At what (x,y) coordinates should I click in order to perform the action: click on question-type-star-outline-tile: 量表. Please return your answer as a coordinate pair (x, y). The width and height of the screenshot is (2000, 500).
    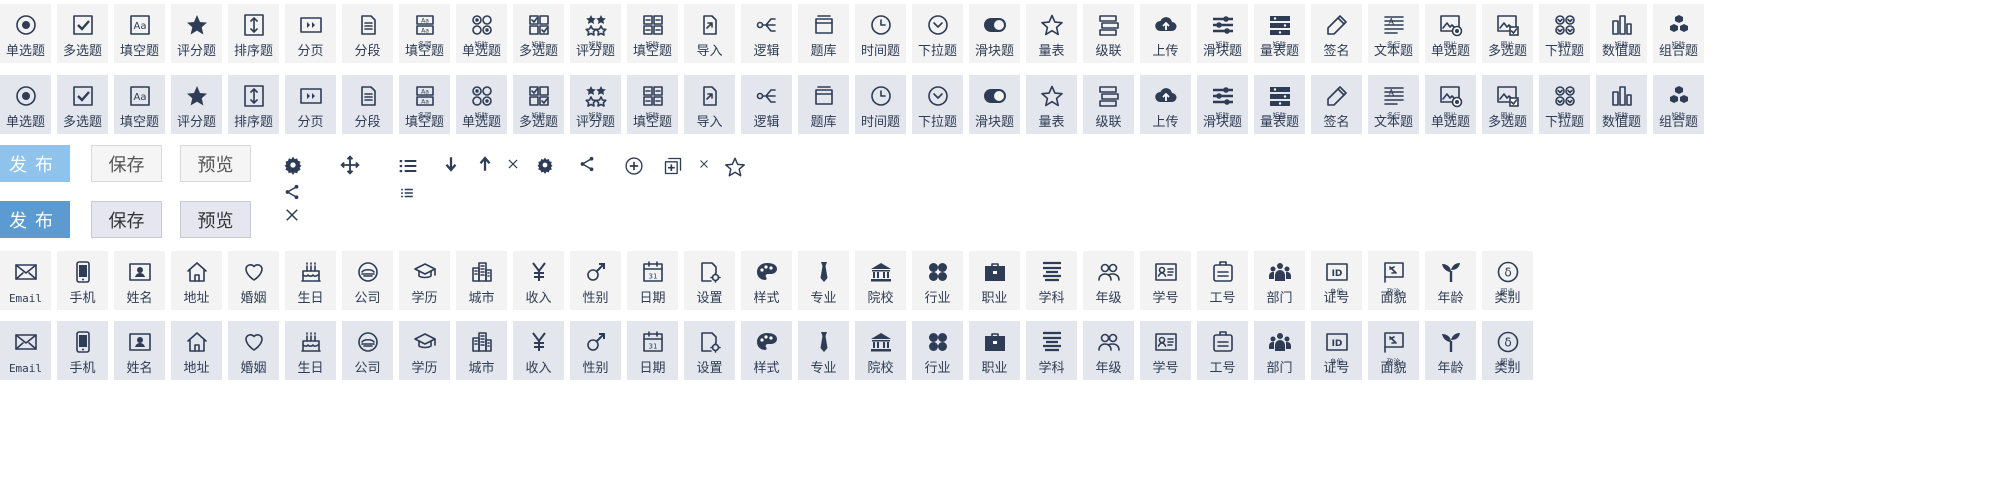
    Looking at the image, I should click on (1051, 33).